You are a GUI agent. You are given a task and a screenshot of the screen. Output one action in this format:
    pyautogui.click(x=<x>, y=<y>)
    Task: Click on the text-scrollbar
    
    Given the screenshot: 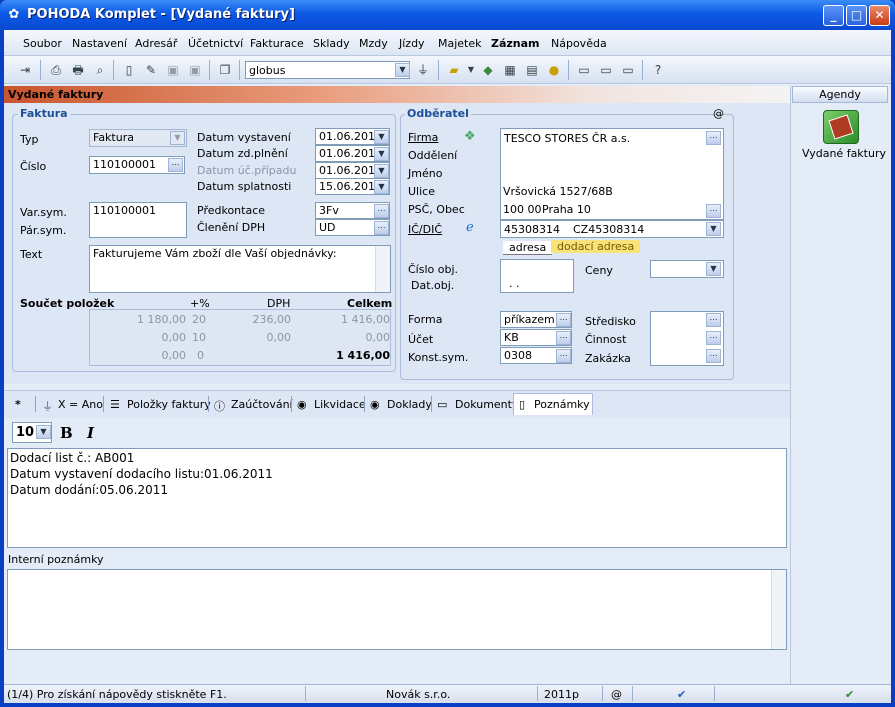 What is the action you would take?
    pyautogui.click(x=382, y=269)
    